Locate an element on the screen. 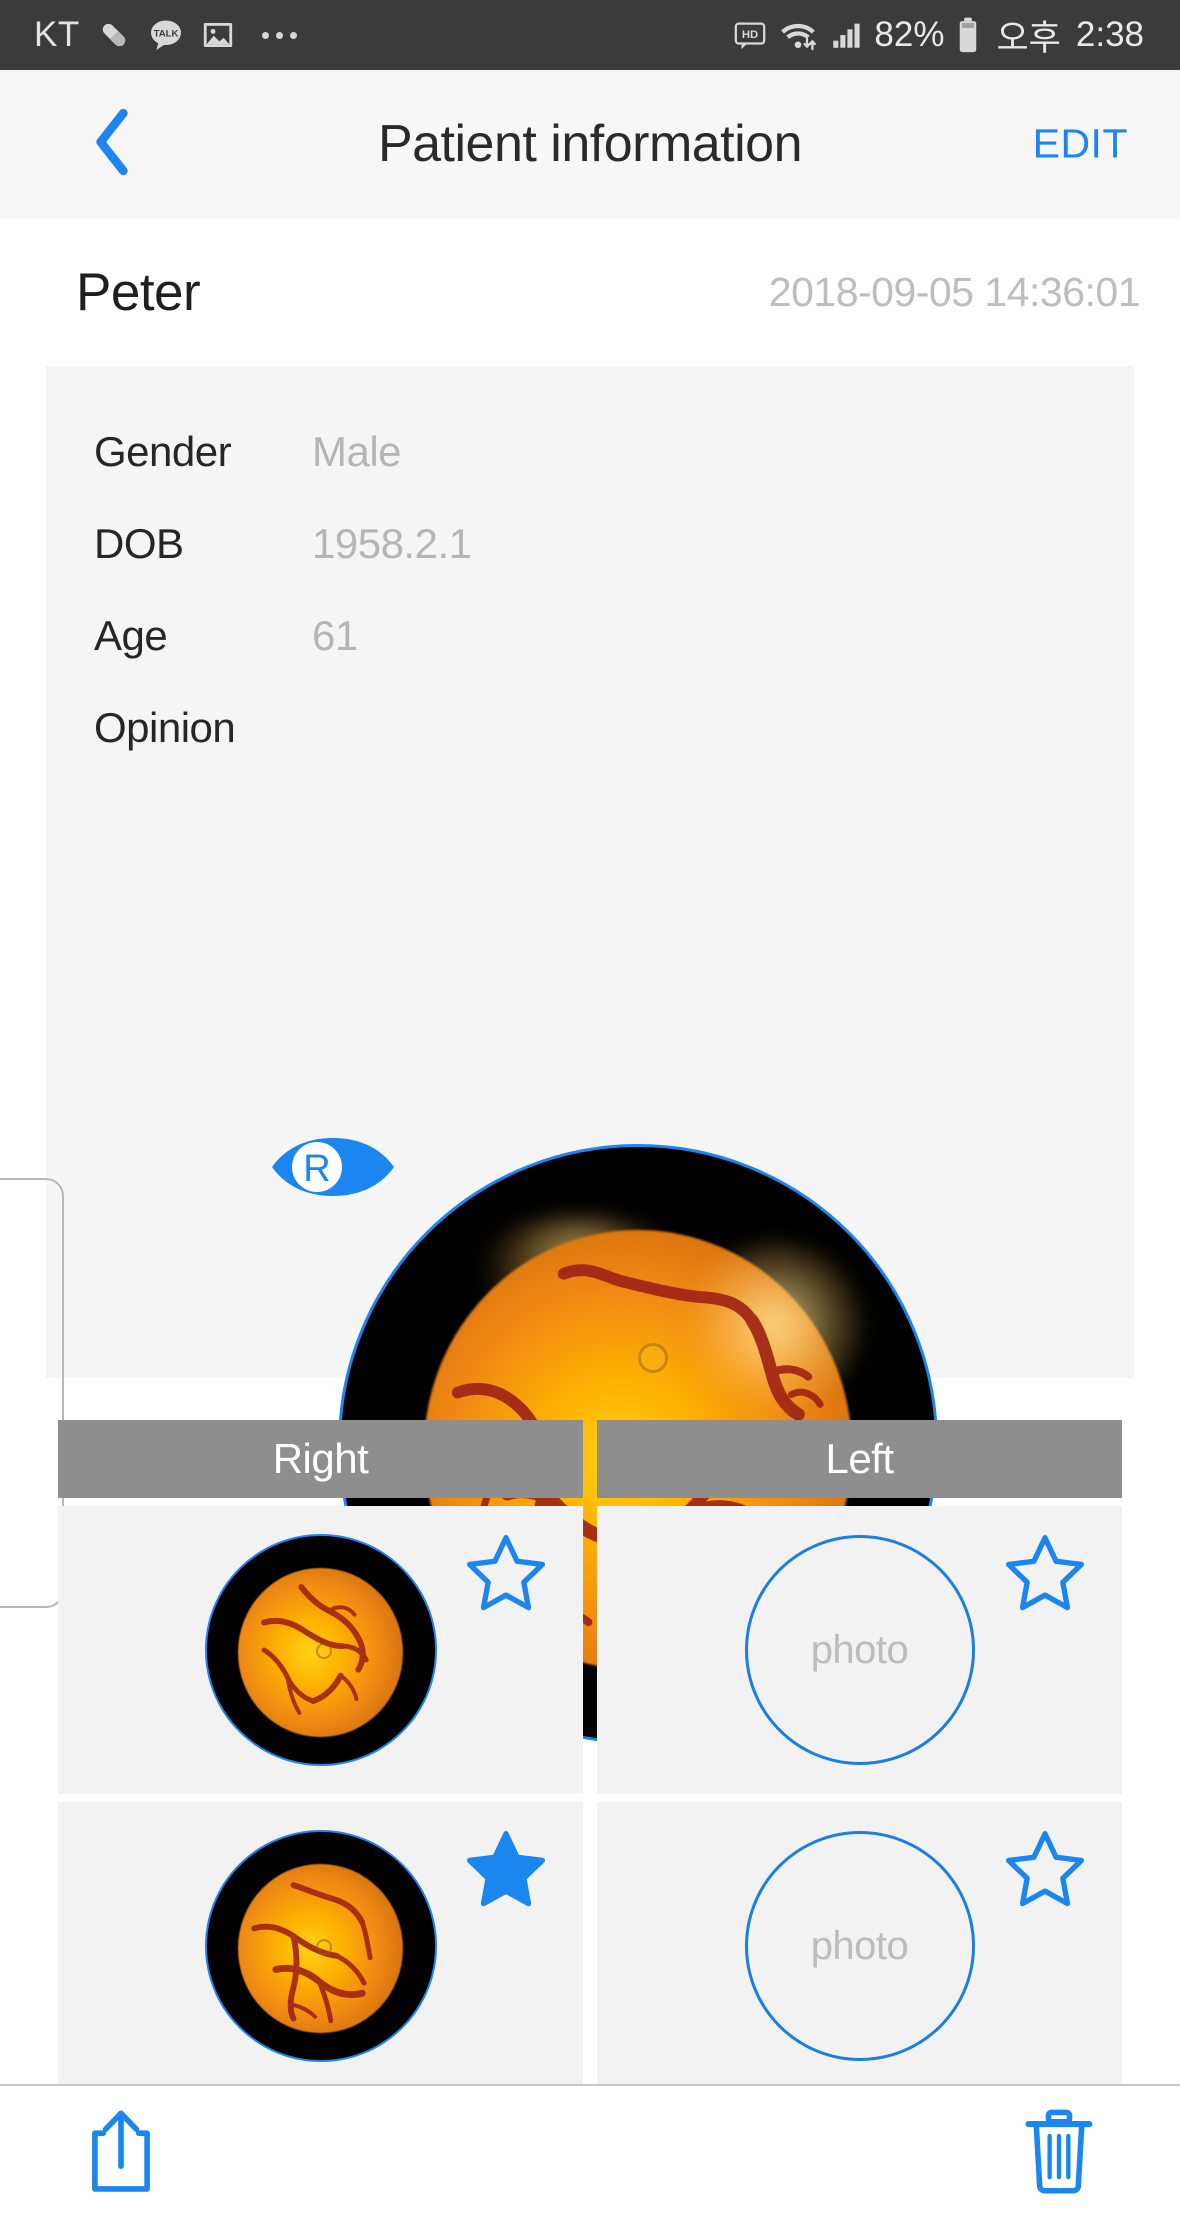 This screenshot has width=1180, height=2220. carrier-label: KT is located at coordinates (57, 34).